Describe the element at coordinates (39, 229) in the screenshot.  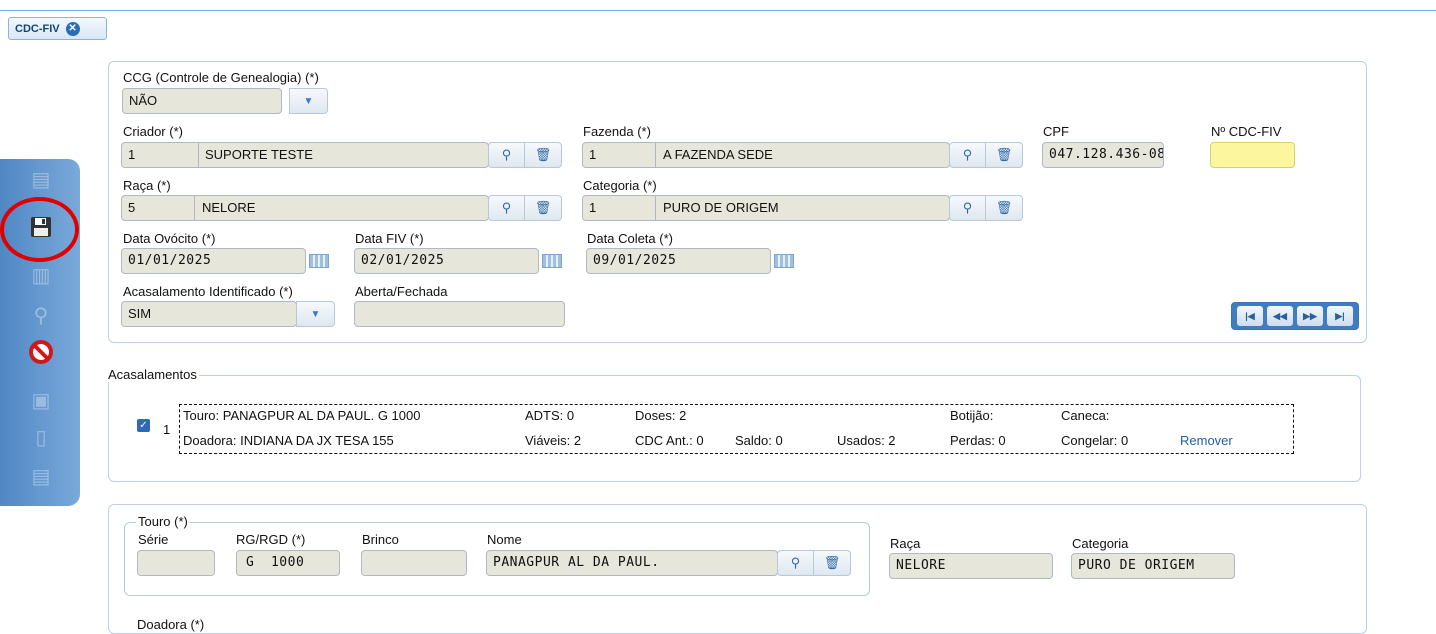
I see `highlight-circle-annotation` at that location.